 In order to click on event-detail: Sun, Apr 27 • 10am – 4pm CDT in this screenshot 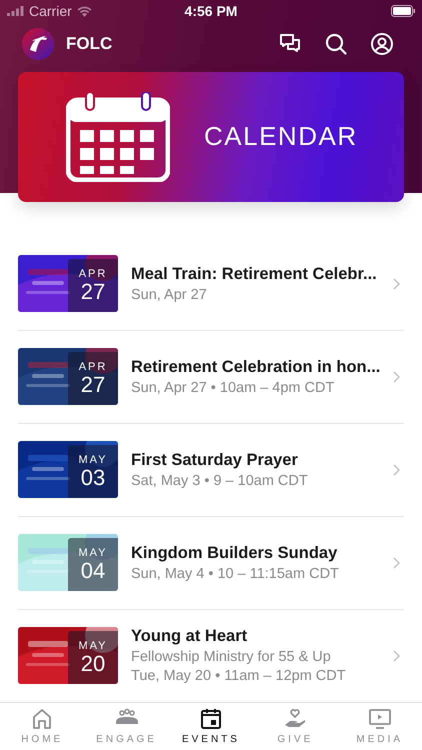, I will do `click(233, 388)`.